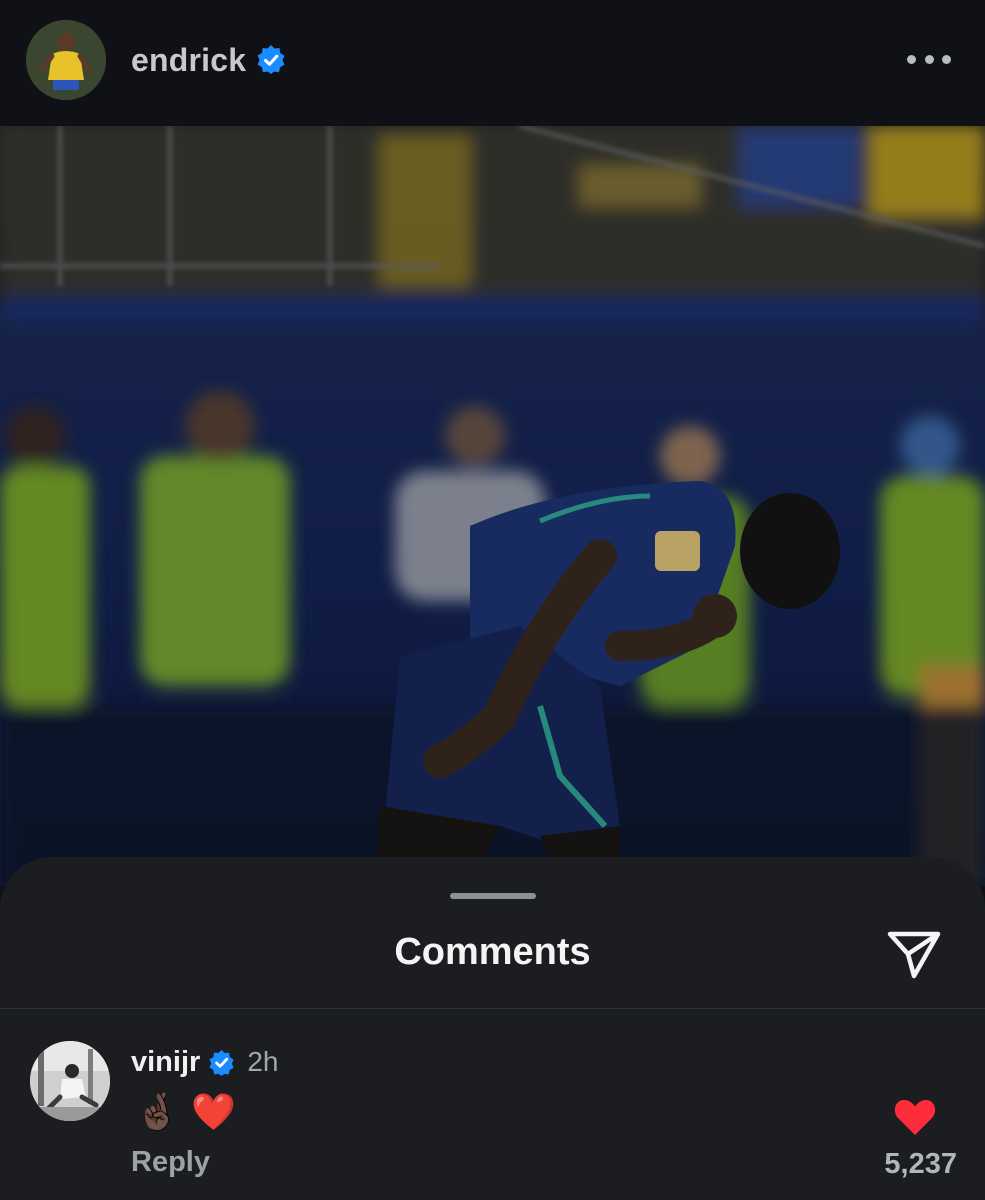 The height and width of the screenshot is (1200, 985). What do you see at coordinates (920, 1164) in the screenshot?
I see `like-count: 5,237` at bounding box center [920, 1164].